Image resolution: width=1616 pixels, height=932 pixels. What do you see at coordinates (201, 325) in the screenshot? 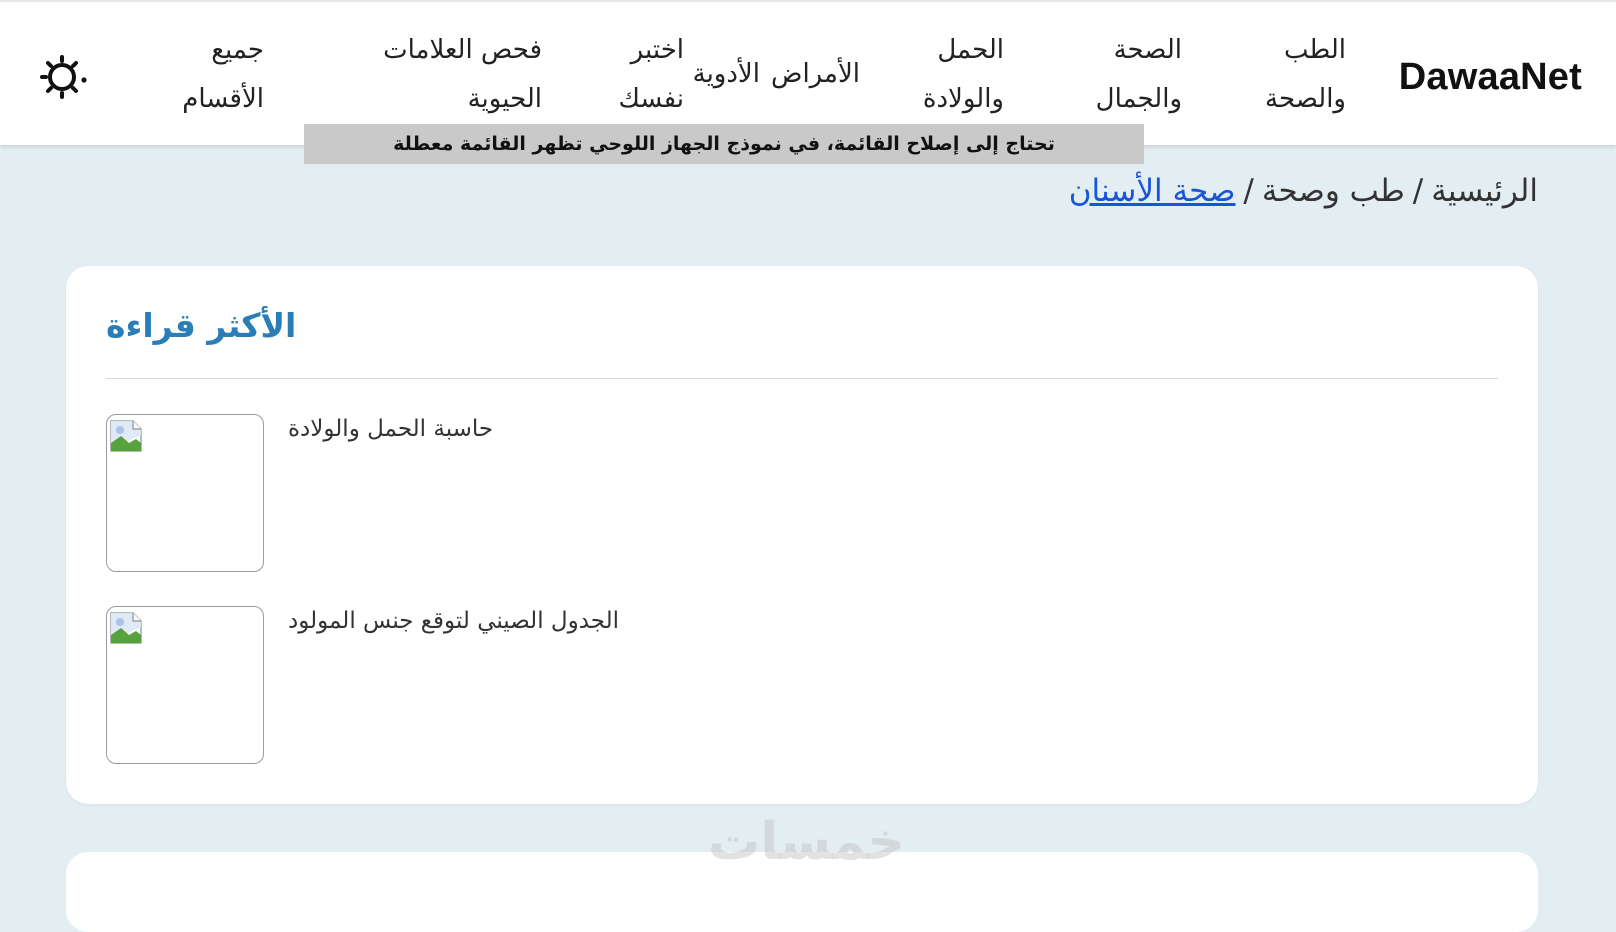
I see `most-read-title: الأكثر قراءة` at bounding box center [201, 325].